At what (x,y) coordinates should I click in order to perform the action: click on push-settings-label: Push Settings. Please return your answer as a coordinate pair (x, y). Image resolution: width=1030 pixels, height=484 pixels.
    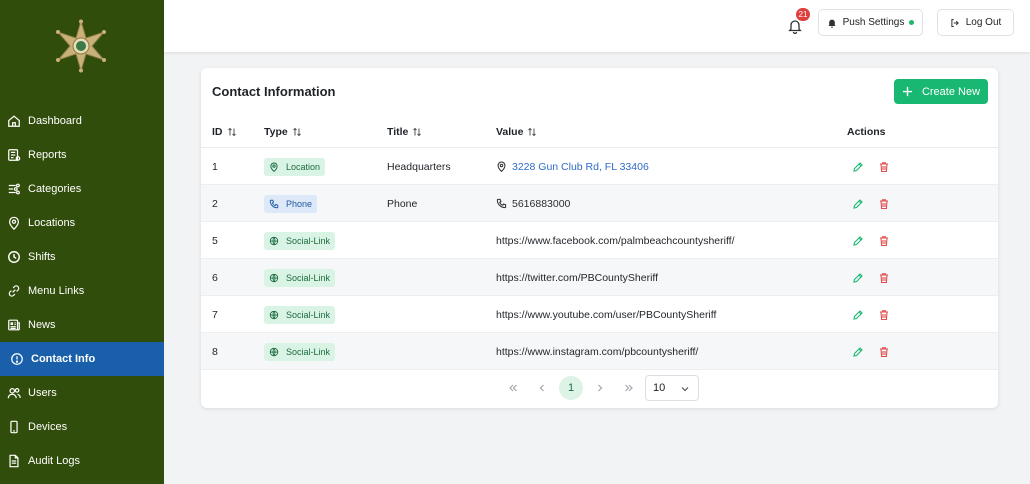
    Looking at the image, I should click on (873, 22).